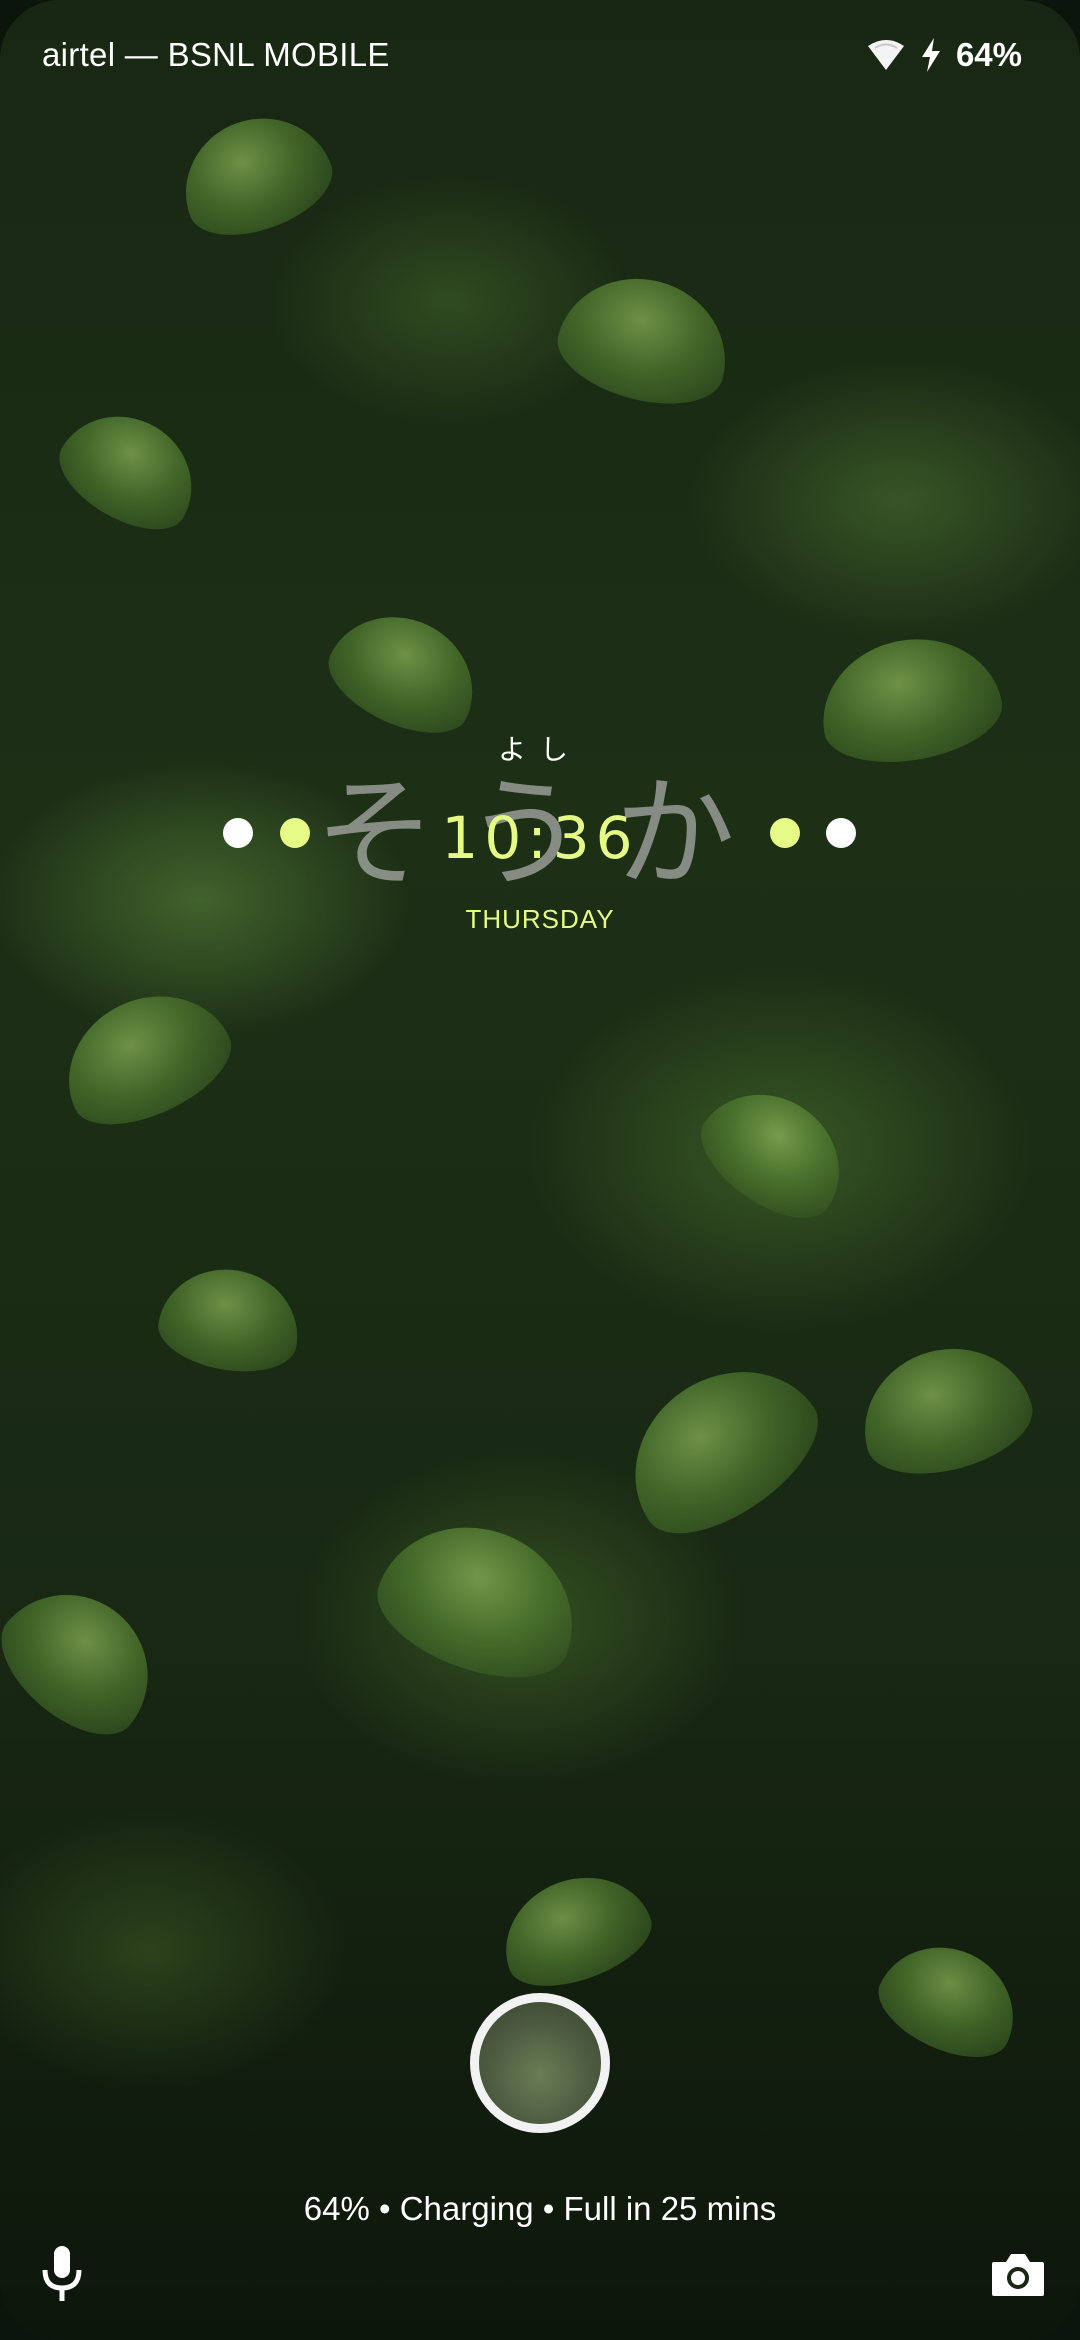 The image size is (1080, 2340). I want to click on camera-shortcut-button, so click(1018, 2274).